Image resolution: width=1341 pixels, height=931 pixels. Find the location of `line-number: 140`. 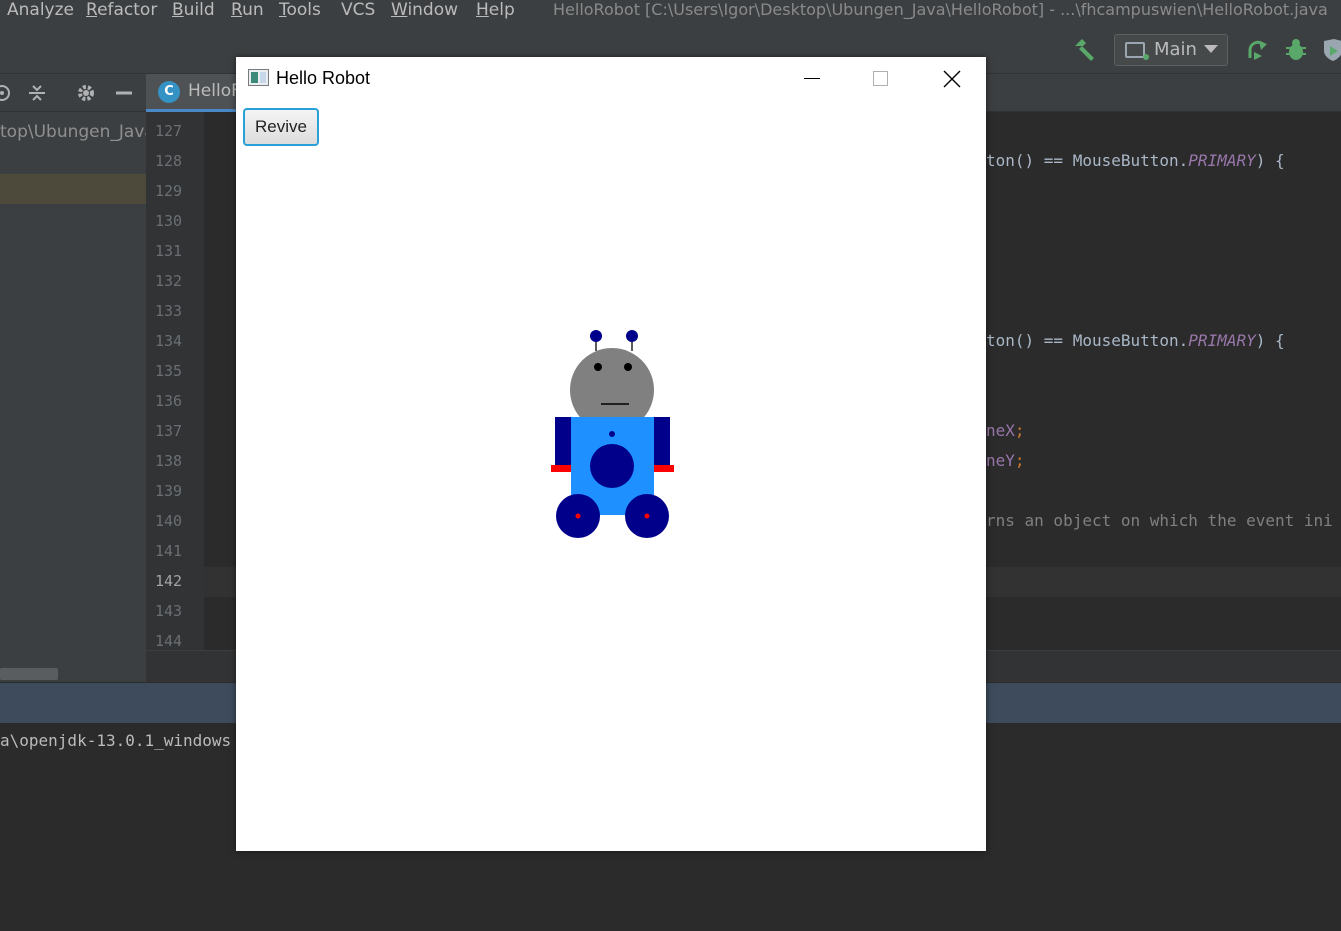

line-number: 140 is located at coordinates (169, 521).